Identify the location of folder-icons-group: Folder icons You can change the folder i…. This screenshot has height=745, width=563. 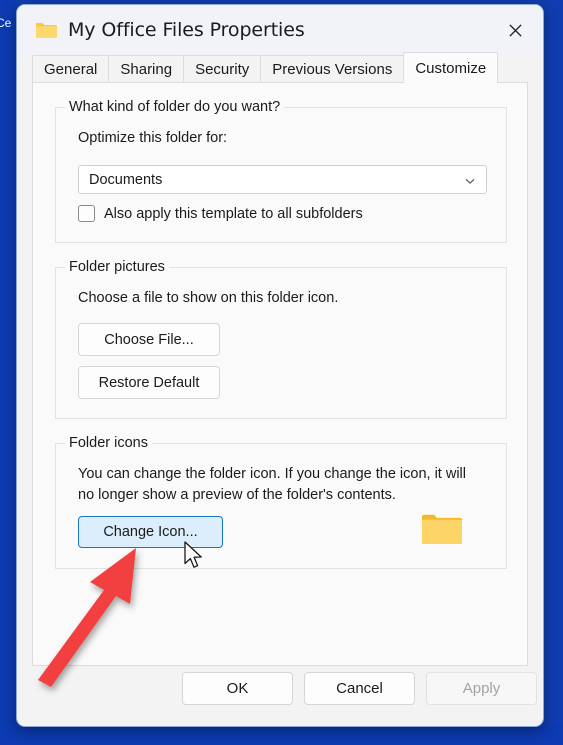
(281, 502).